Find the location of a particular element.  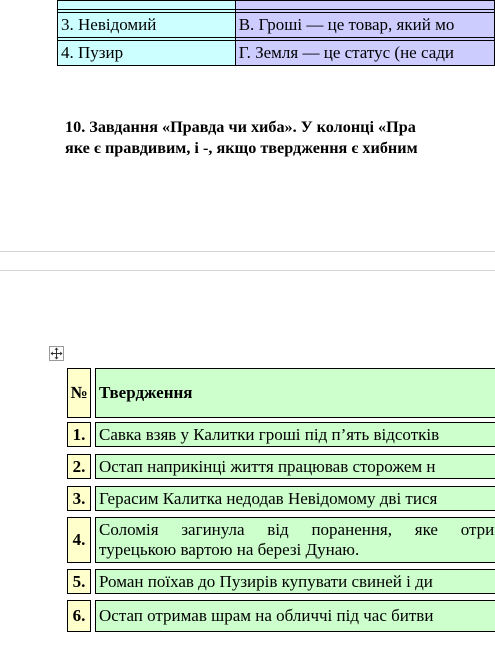

table-cell: 3. Невідомий is located at coordinates (146, 25).